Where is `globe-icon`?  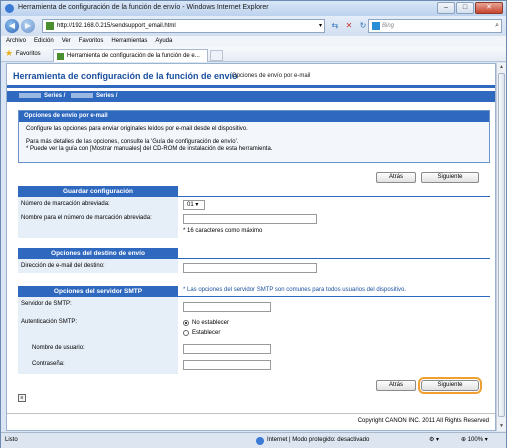 globe-icon is located at coordinates (260, 441).